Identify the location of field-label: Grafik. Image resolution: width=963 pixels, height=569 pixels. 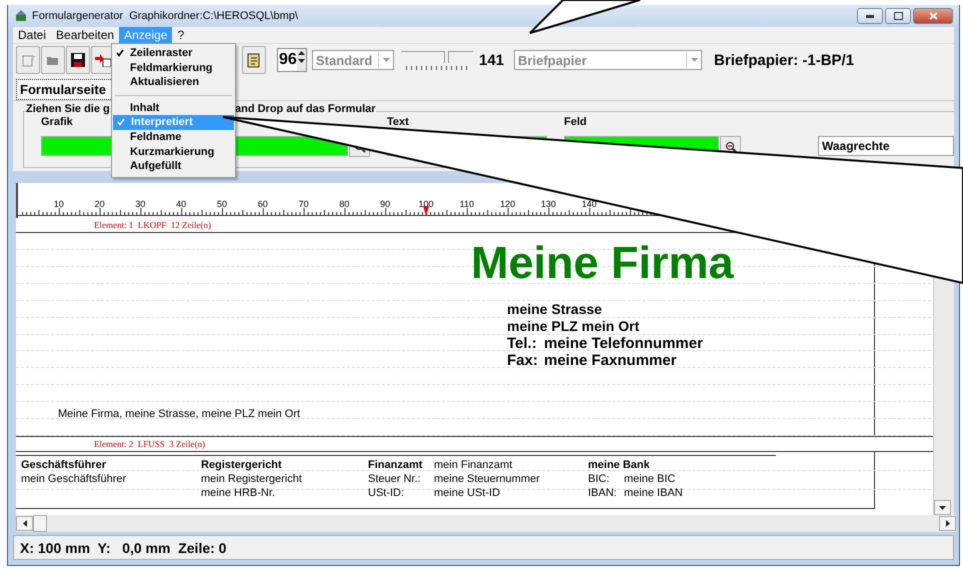
(57, 123).